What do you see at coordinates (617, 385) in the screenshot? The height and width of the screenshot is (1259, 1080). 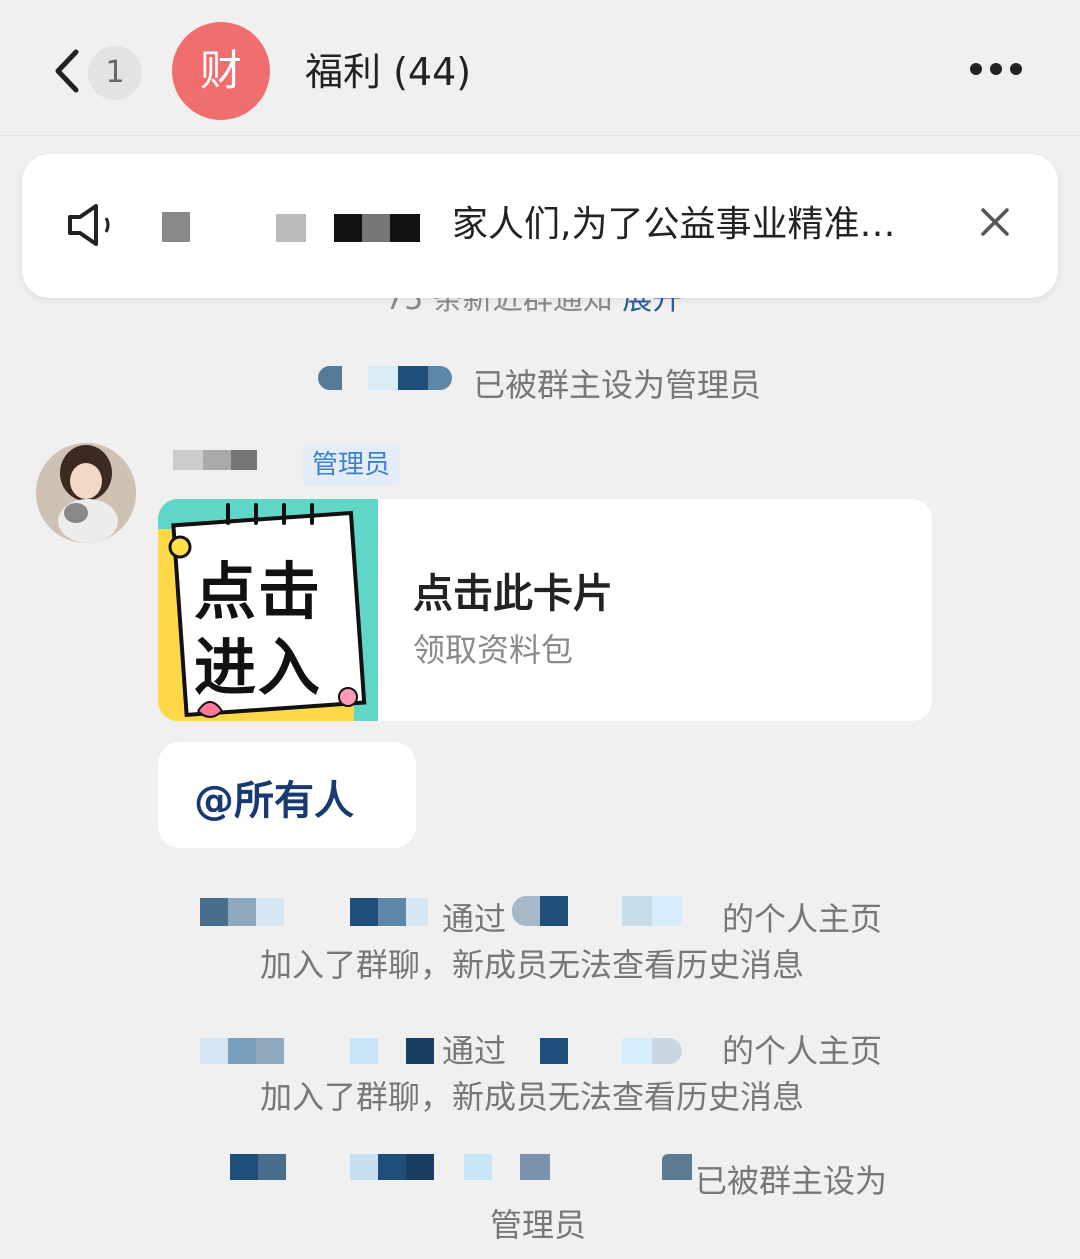 I see `system-text: 已被群主设为管理员` at bounding box center [617, 385].